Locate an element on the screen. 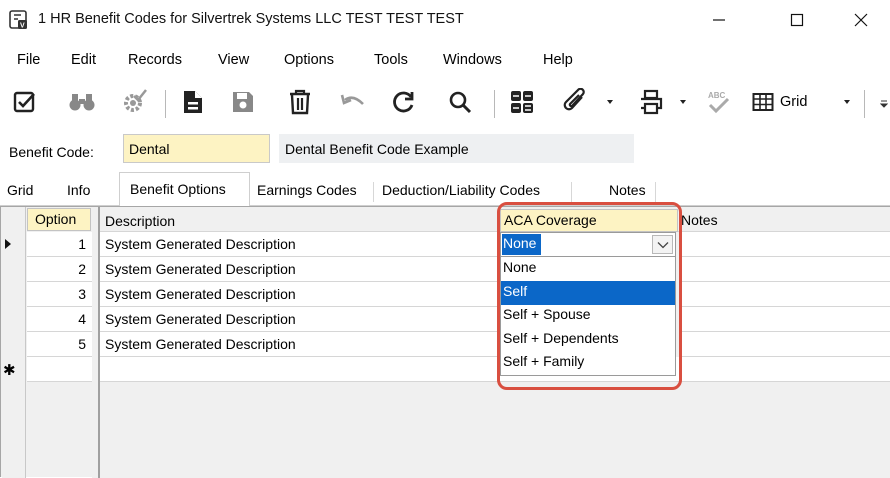 Image resolution: width=890 pixels, height=478 pixels. aca-option-self-dependents: Self + Dependents is located at coordinates (588, 340).